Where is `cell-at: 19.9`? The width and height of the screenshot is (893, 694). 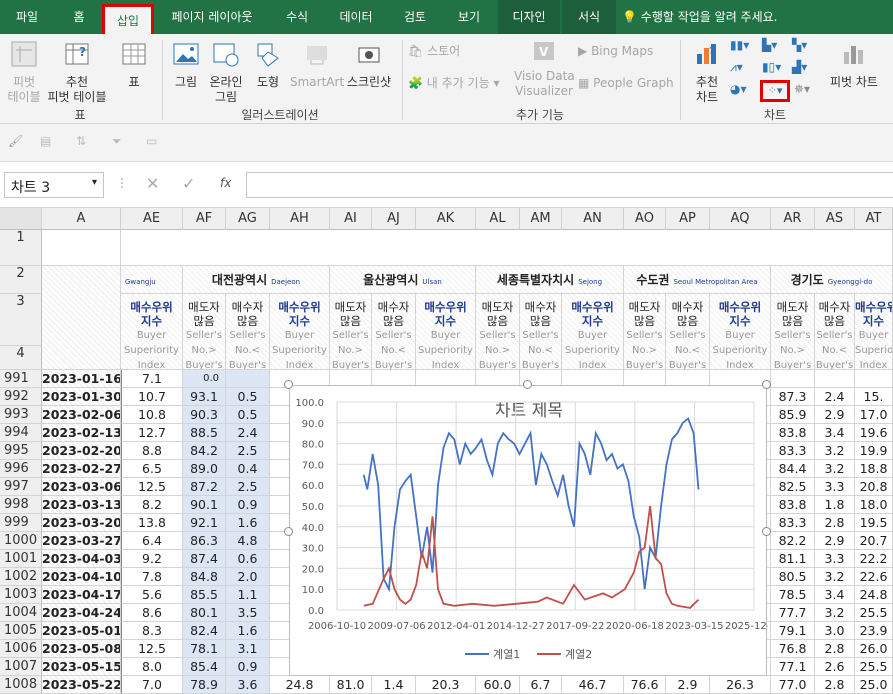 cell-at: 19.9 is located at coordinates (874, 451).